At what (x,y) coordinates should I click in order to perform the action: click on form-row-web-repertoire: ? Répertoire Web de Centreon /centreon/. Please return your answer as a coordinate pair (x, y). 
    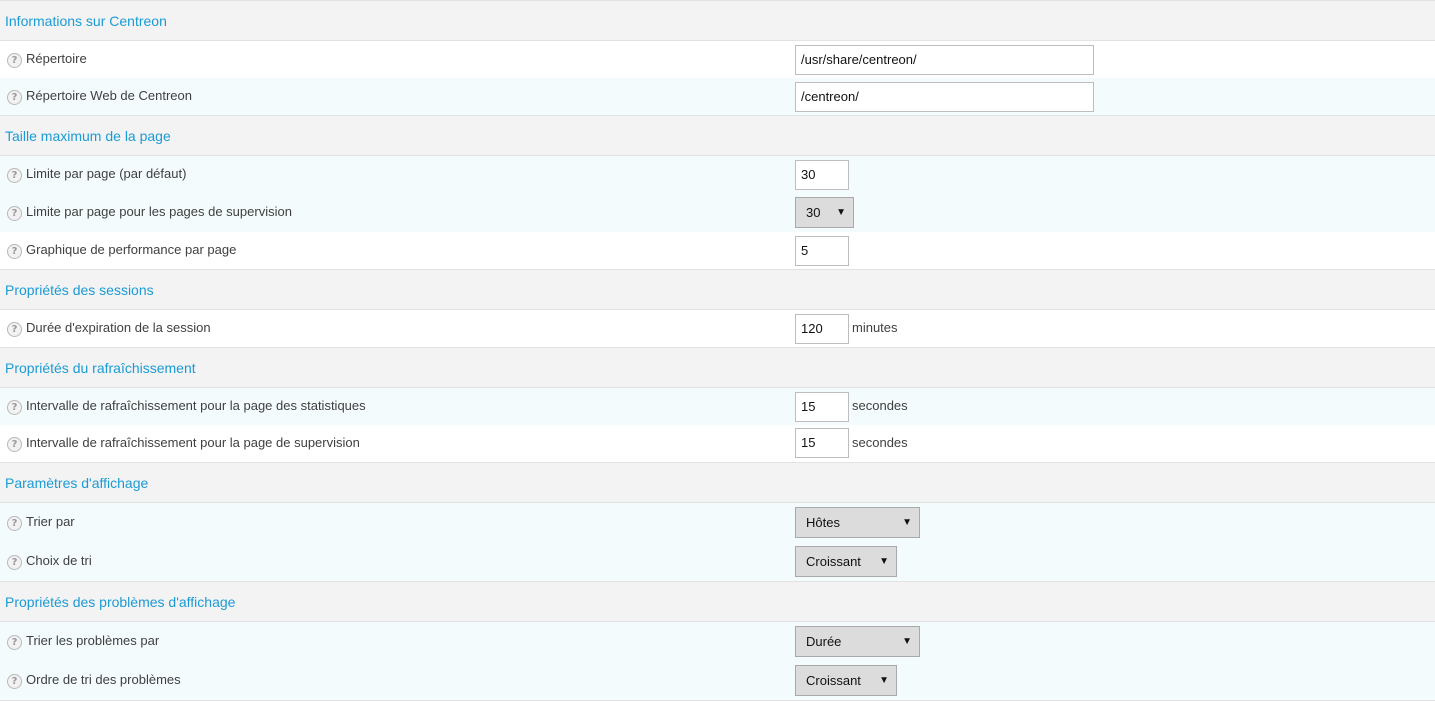
    Looking at the image, I should click on (717, 96).